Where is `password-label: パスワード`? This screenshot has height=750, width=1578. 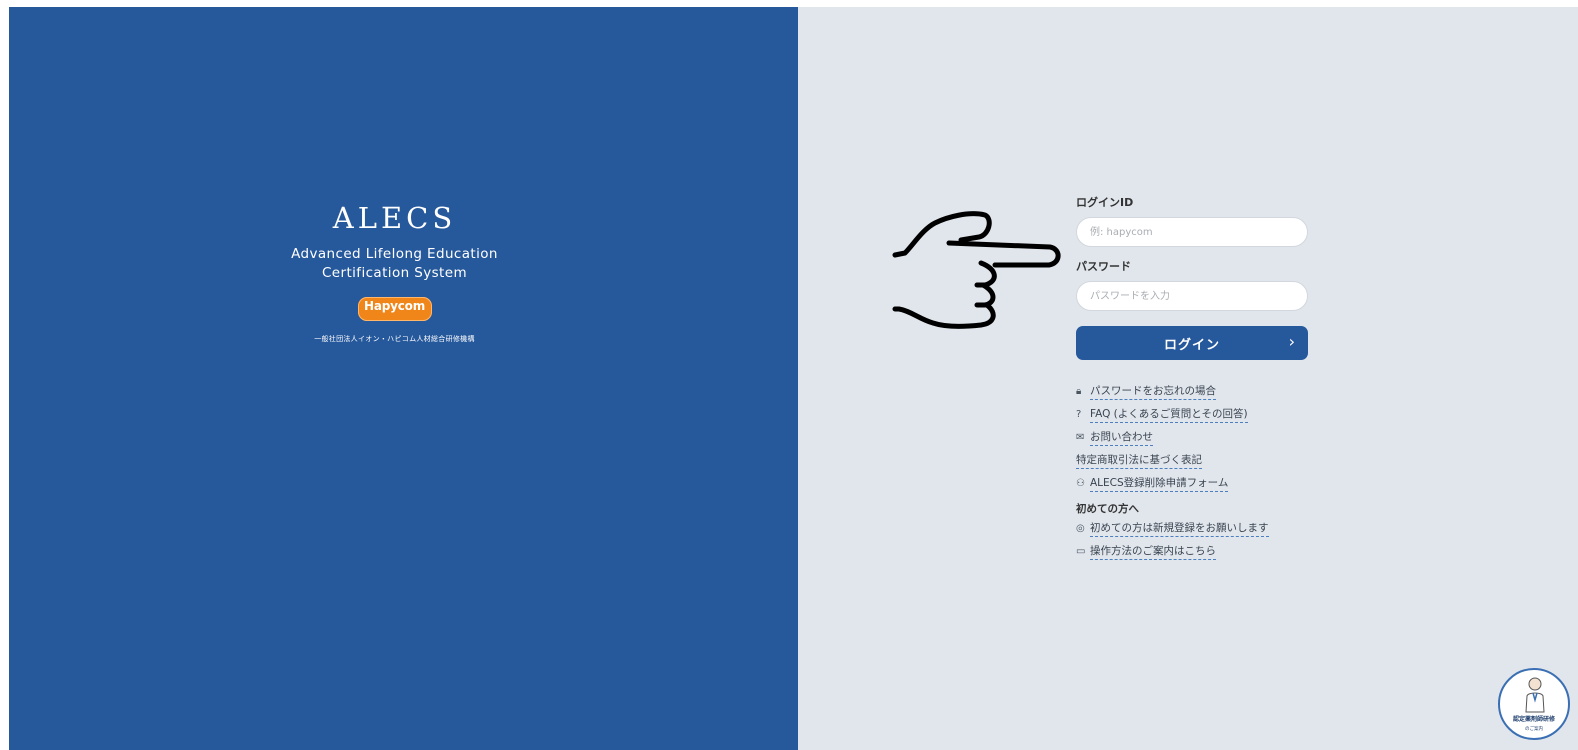 password-label: パスワード is located at coordinates (1103, 266).